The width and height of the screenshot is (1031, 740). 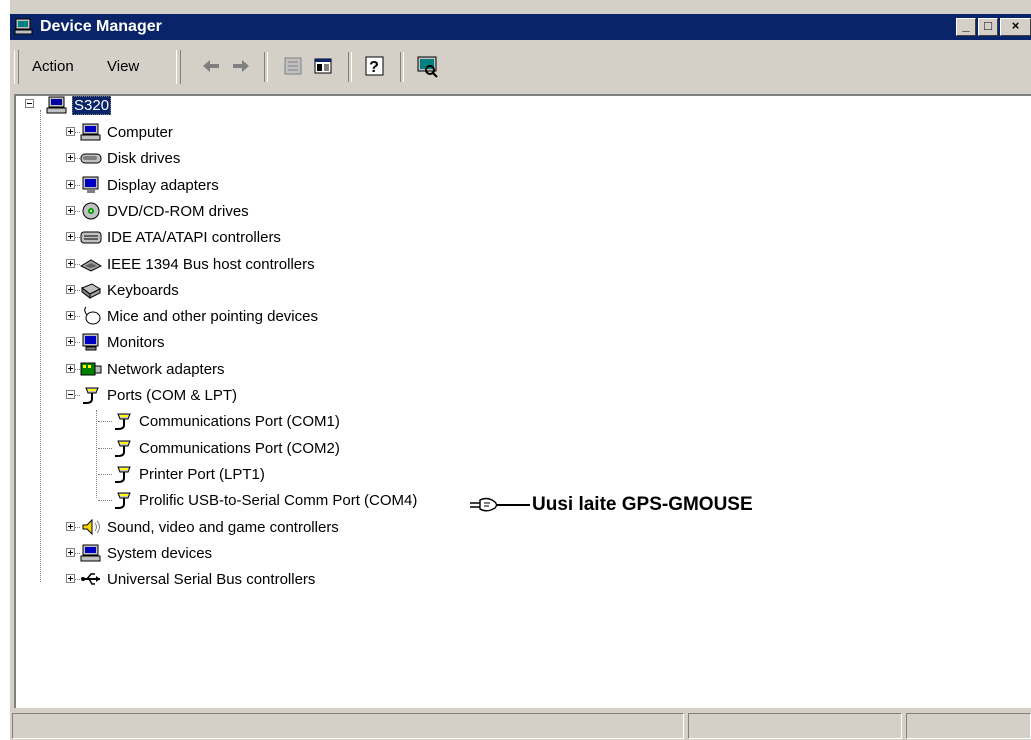 What do you see at coordinates (178, 67) in the screenshot?
I see `toolbar-grip` at bounding box center [178, 67].